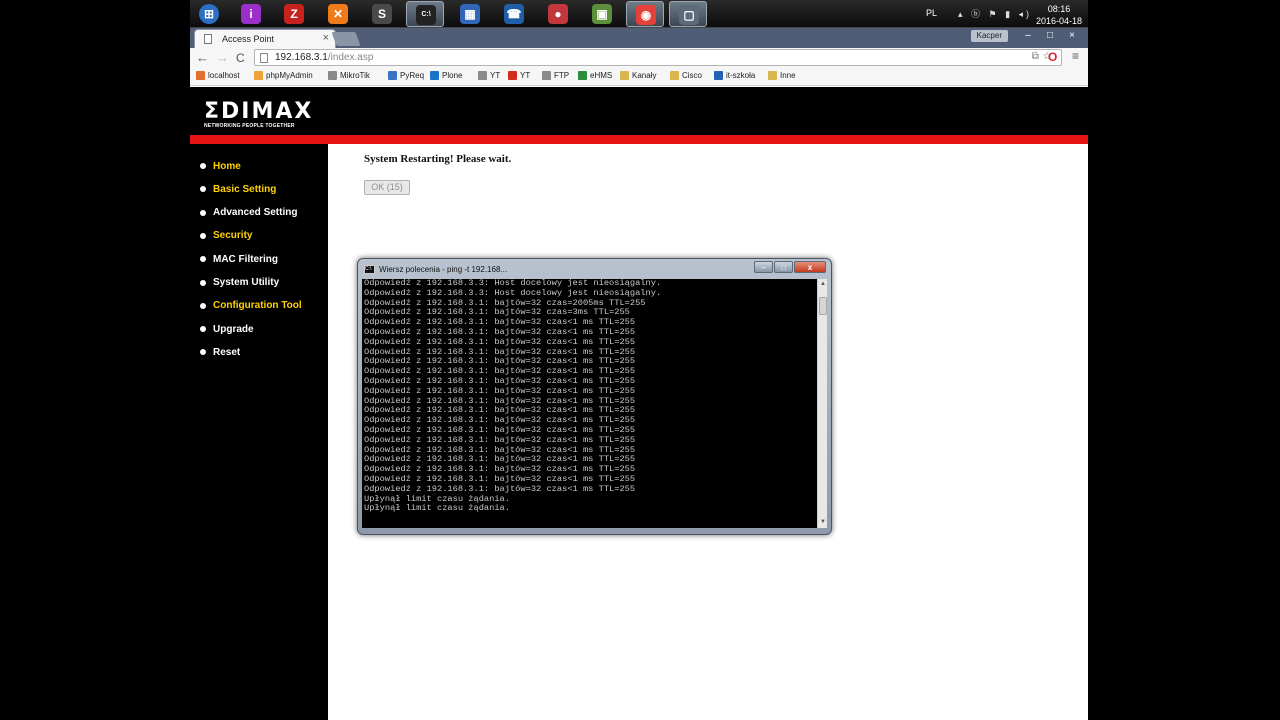  Describe the element at coordinates (782, 75) in the screenshot. I see `bookmark-12: Inne` at that location.